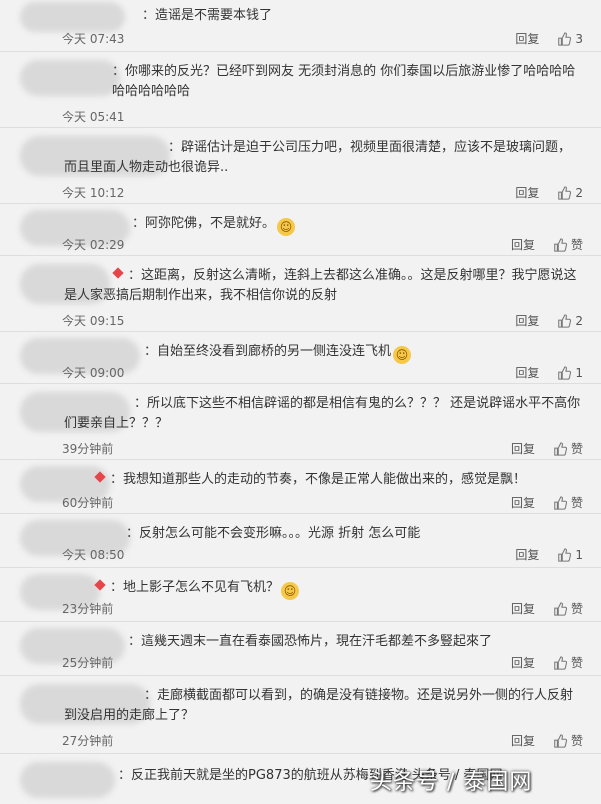 The width and height of the screenshot is (601, 804). I want to click on comment-time: 今天 08:50, so click(93, 555).